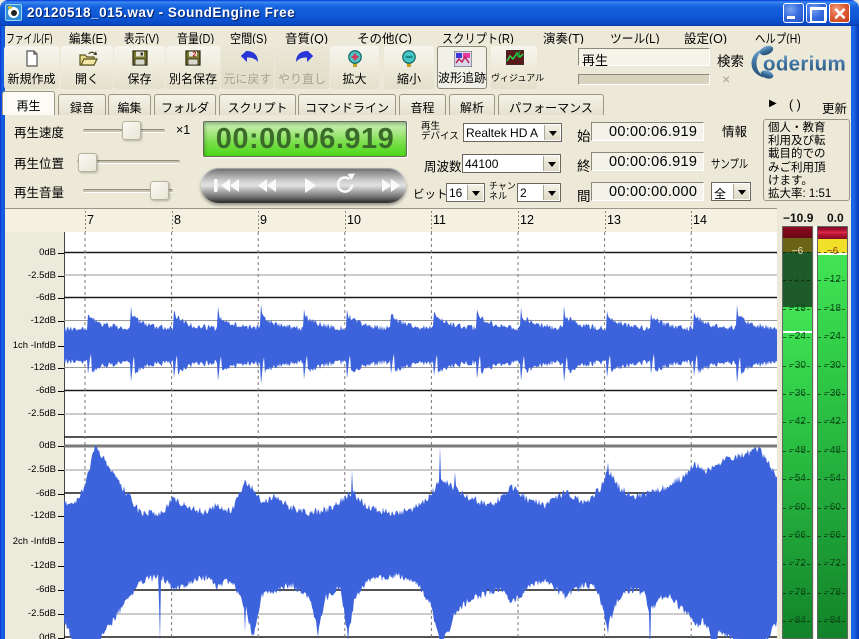 This screenshot has height=639, width=859. Describe the element at coordinates (804, 64) in the screenshot. I see `svg-text: oderium` at that location.